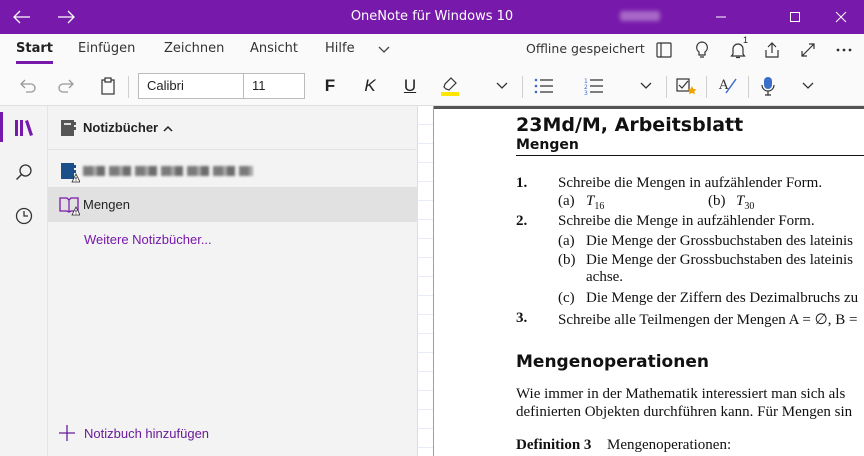 The height and width of the screenshot is (456, 864). I want to click on ribbon-toolbar: Calibri 11 F K U 123 A, so click(432, 86).